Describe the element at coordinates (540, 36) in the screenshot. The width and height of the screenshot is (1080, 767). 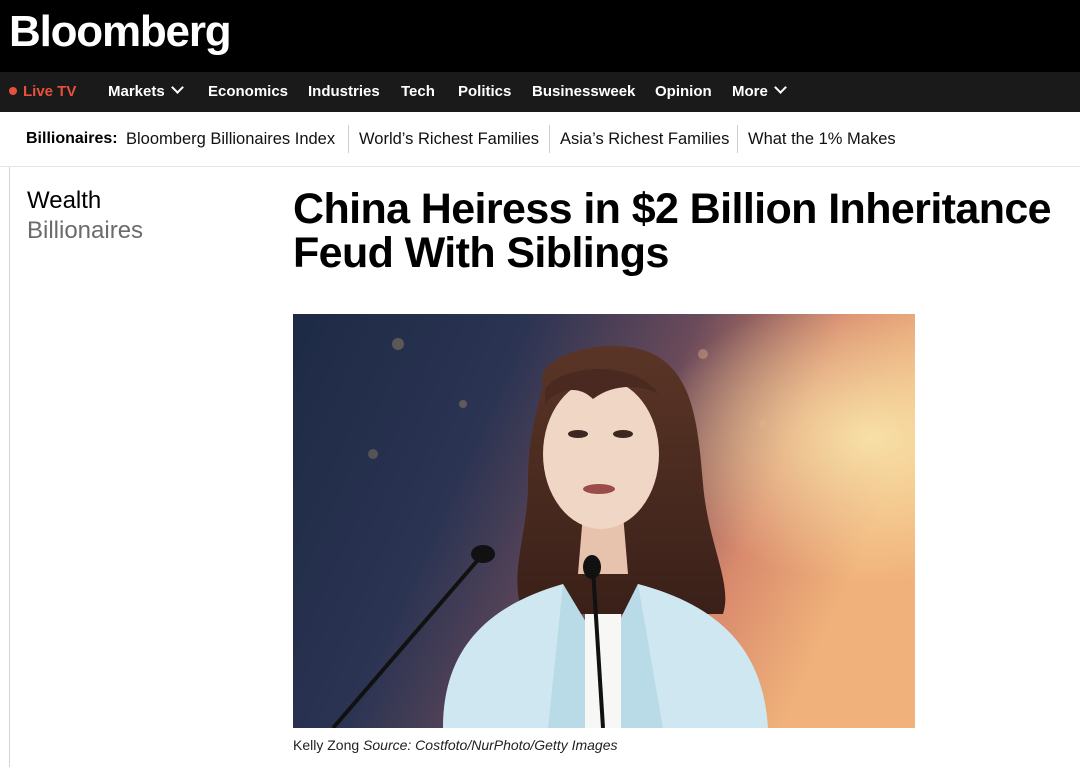
I see `top-bar: Bloomberg` at that location.